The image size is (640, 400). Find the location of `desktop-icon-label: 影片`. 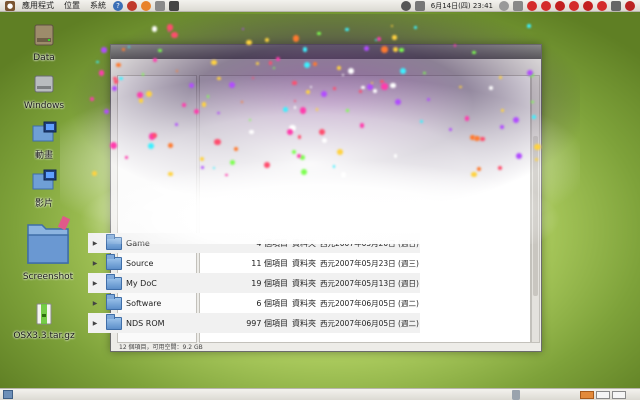

desktop-icon-label: 影片 is located at coordinates (43, 204).